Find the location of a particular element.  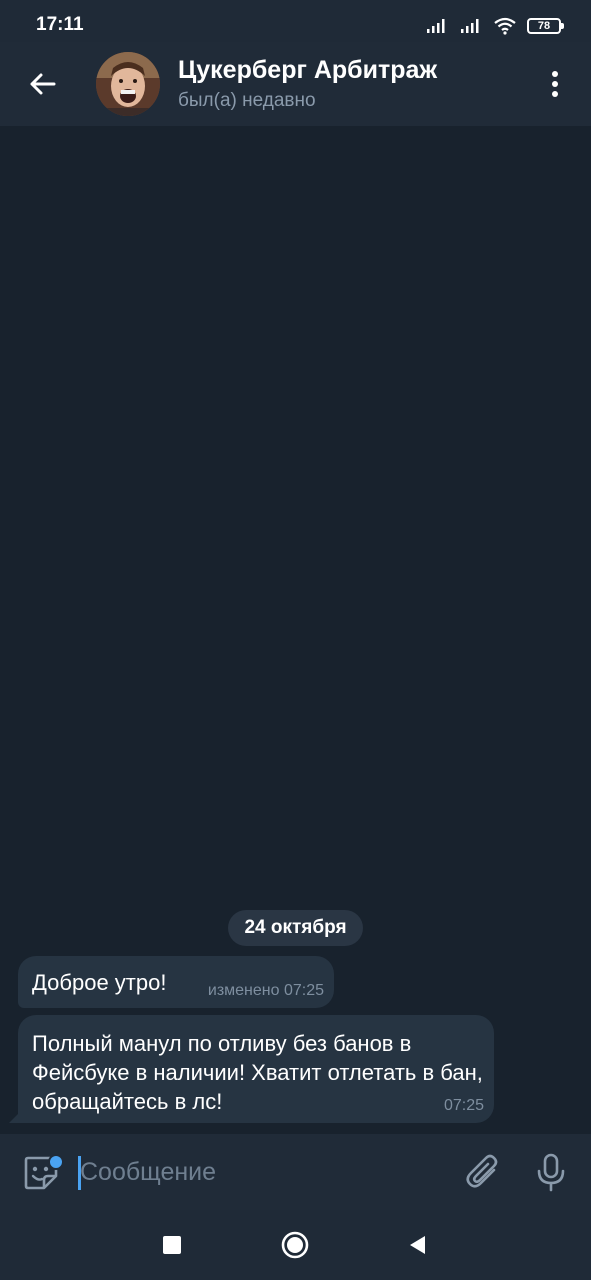

back-button is located at coordinates (42, 84).